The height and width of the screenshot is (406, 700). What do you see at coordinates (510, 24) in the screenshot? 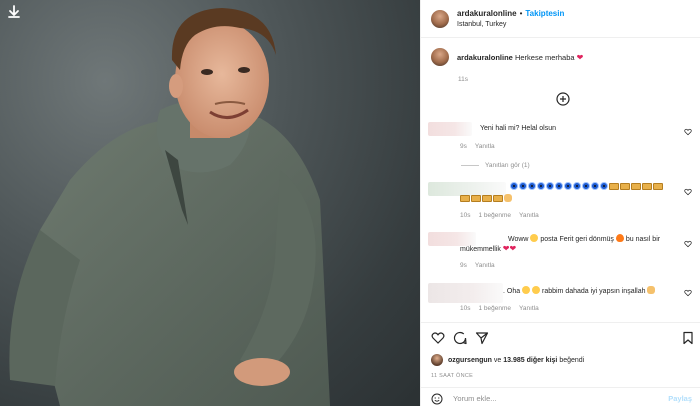
I see `location-link: Istanbul, Turkey` at bounding box center [510, 24].